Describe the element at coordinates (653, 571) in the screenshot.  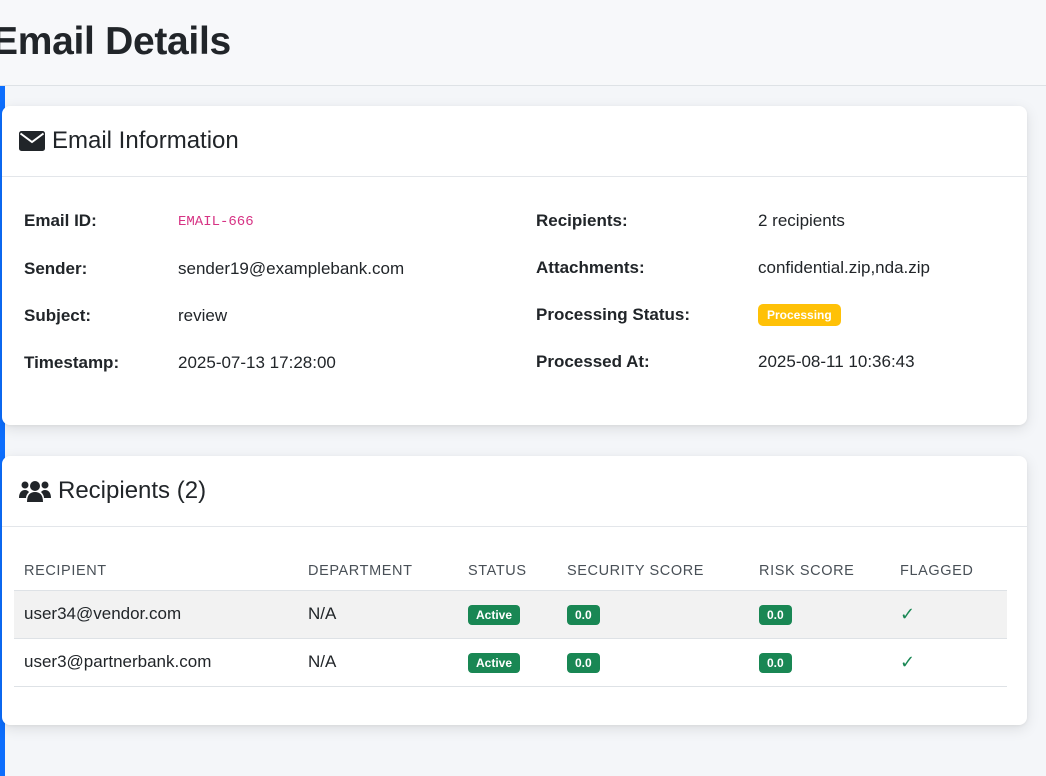
I see `column-header-security-score: SECURITY SCORE` at that location.